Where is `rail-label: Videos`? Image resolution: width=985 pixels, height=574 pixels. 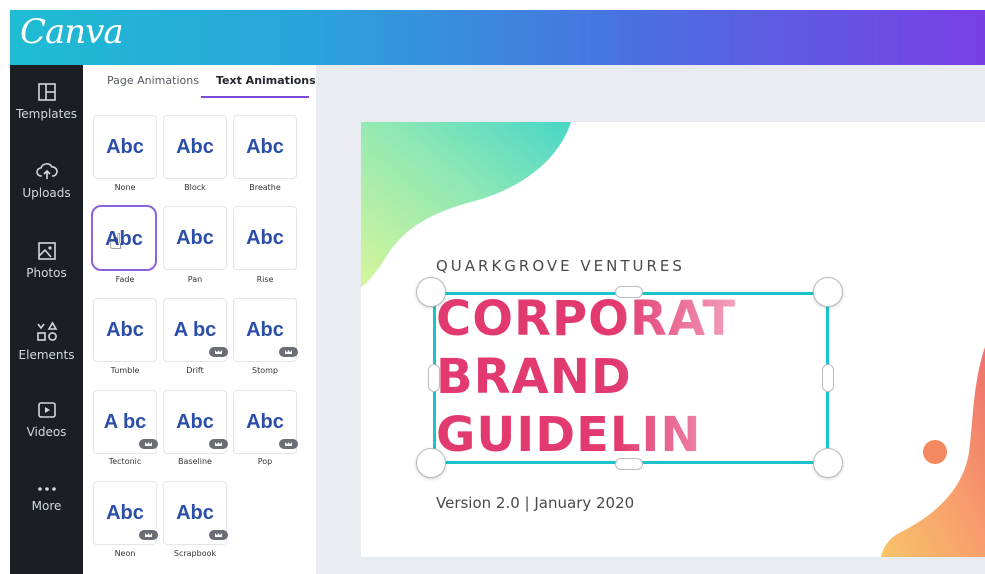 rail-label: Videos is located at coordinates (46, 432).